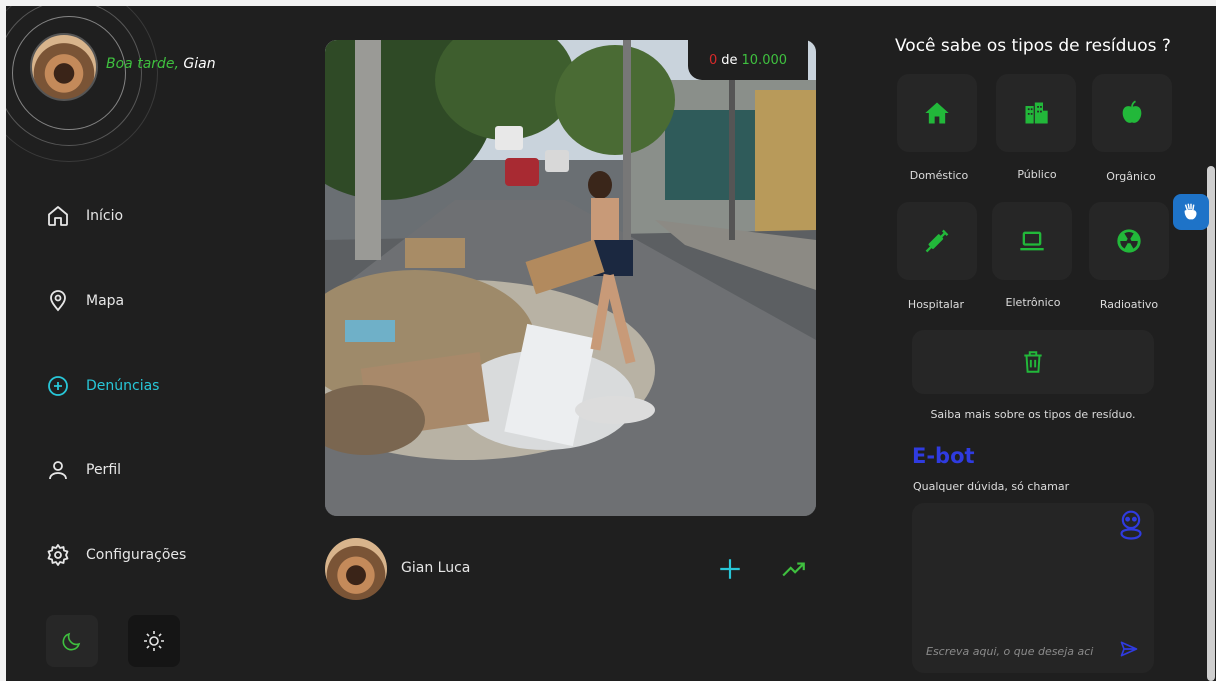  What do you see at coordinates (1037, 174) in the screenshot?
I see `waste-type-label: Público` at bounding box center [1037, 174].